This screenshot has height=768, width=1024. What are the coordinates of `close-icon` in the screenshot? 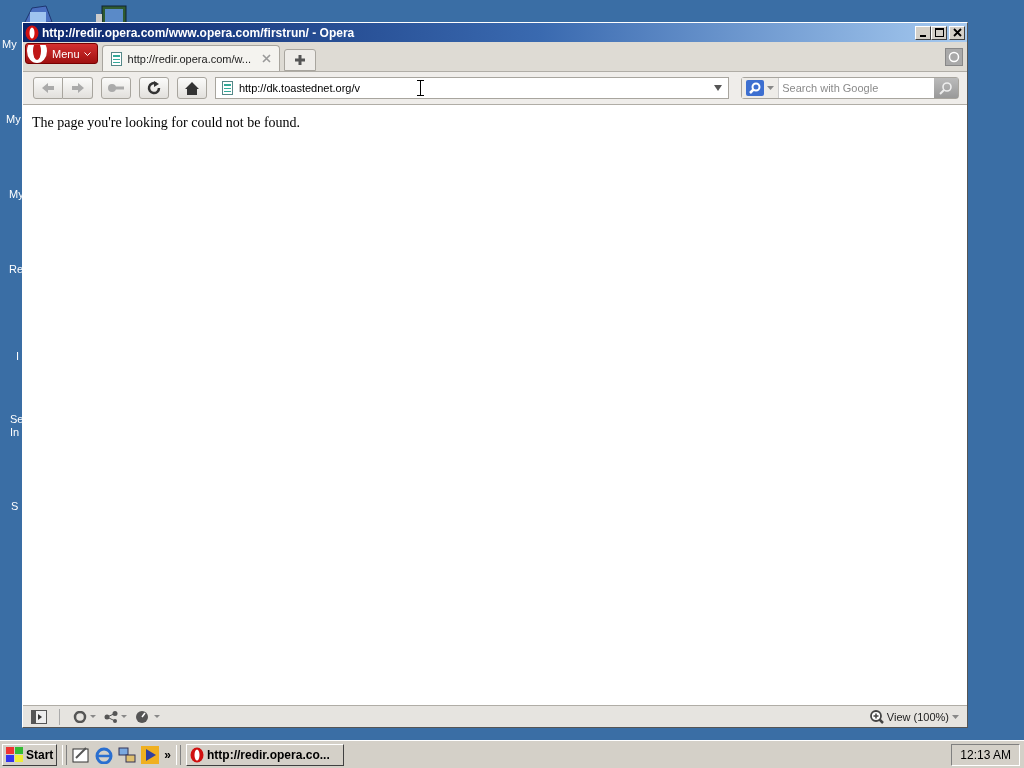 It's located at (957, 32).